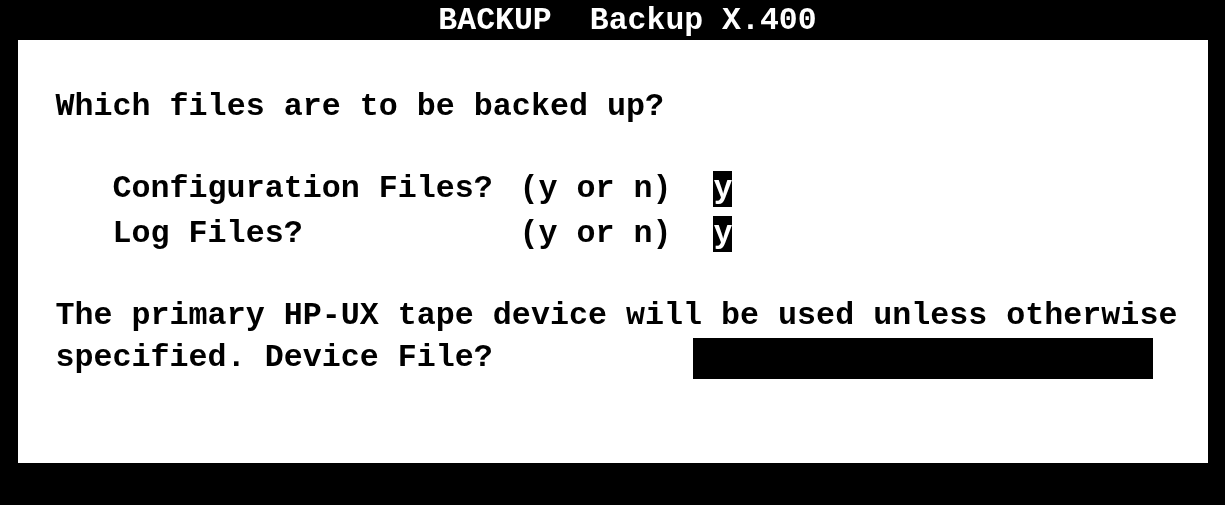 Image resolution: width=1225 pixels, height=505 pixels. What do you see at coordinates (274, 358) in the screenshot?
I see `device-prompt-text: specified. Device File?` at bounding box center [274, 358].